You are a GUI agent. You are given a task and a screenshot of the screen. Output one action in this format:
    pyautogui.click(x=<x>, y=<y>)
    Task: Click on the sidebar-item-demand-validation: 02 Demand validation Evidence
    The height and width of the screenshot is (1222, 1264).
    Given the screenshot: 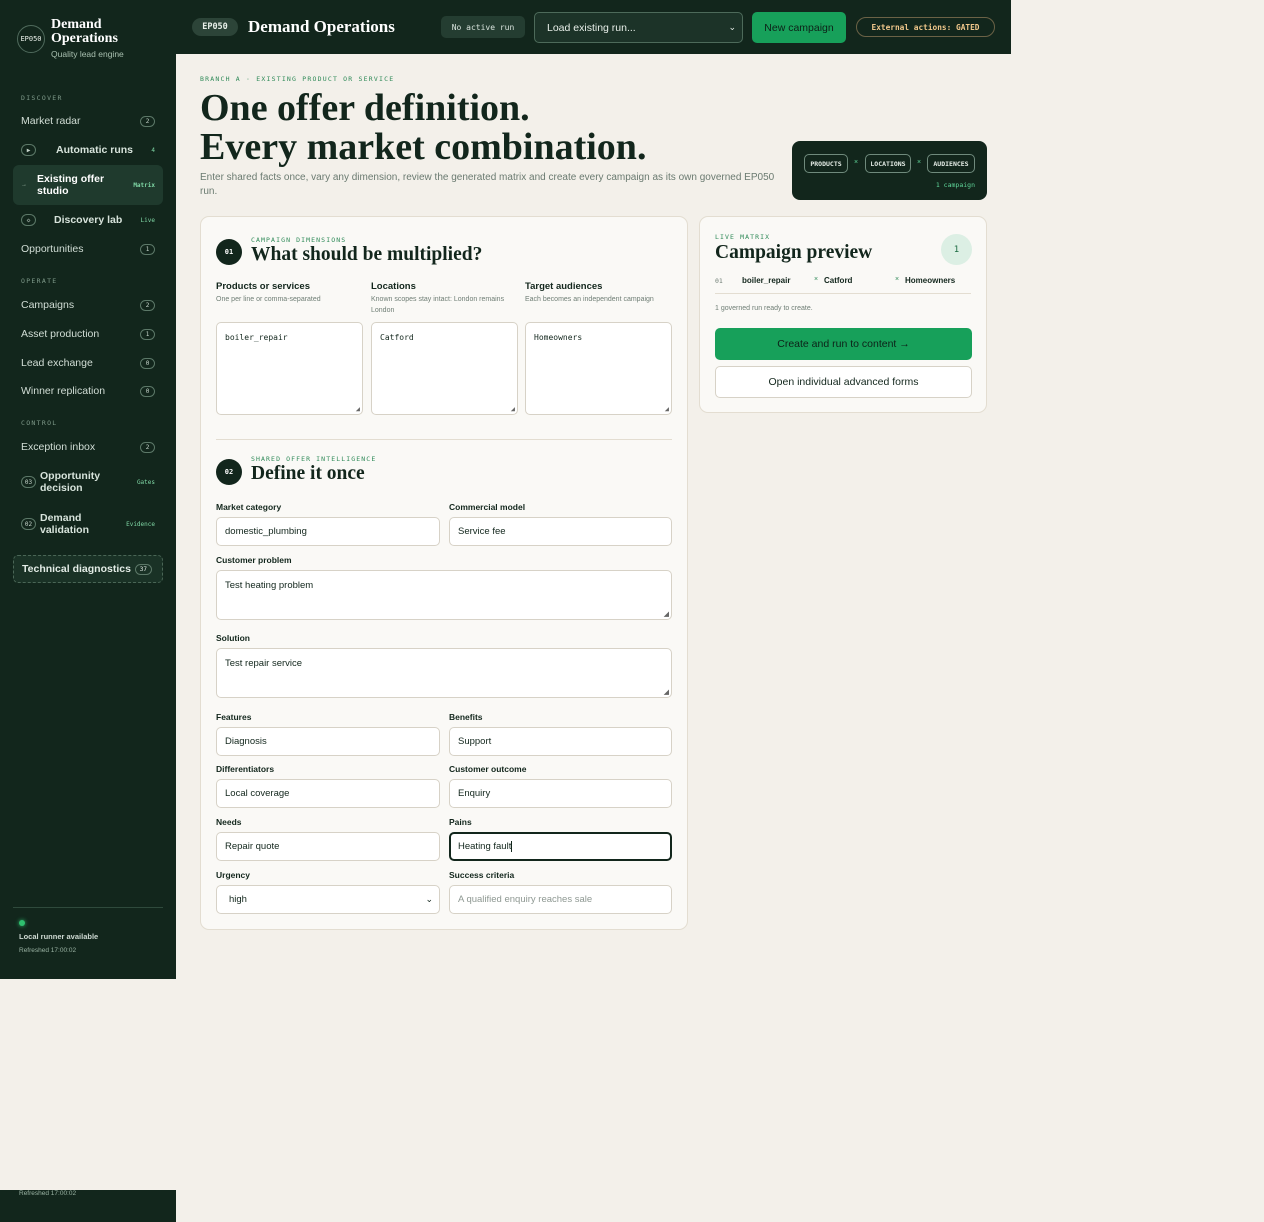 What is the action you would take?
    pyautogui.click(x=88, y=524)
    